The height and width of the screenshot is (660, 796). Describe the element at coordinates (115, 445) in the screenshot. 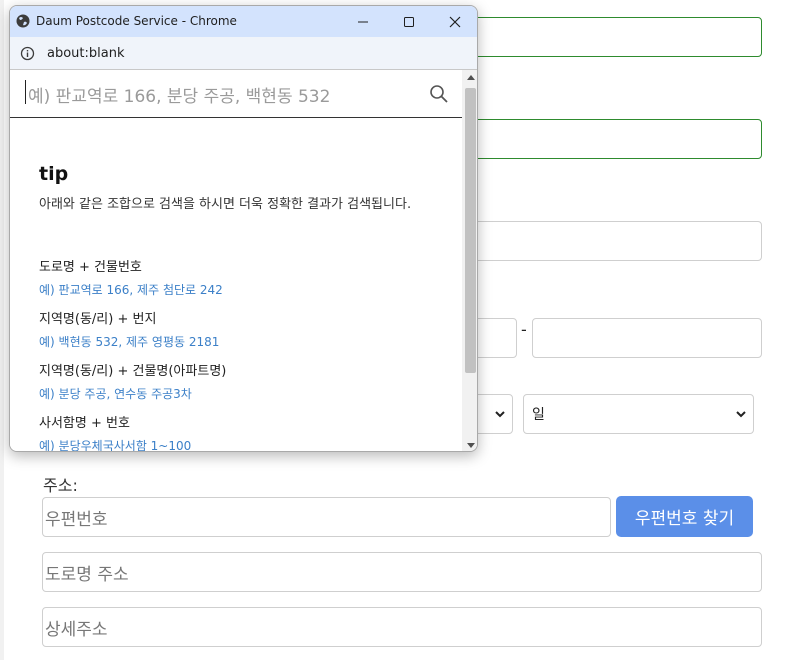

I see `example-text: 예) 분당우체국사서함 1~100` at that location.